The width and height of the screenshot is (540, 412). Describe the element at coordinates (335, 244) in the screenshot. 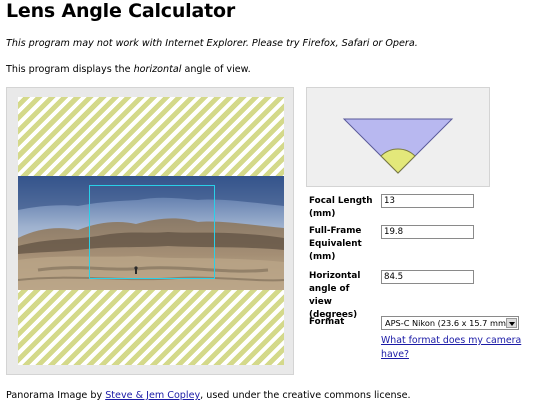

I see `full-frame-label-text: Full-Frame Equivalent (mm)` at that location.